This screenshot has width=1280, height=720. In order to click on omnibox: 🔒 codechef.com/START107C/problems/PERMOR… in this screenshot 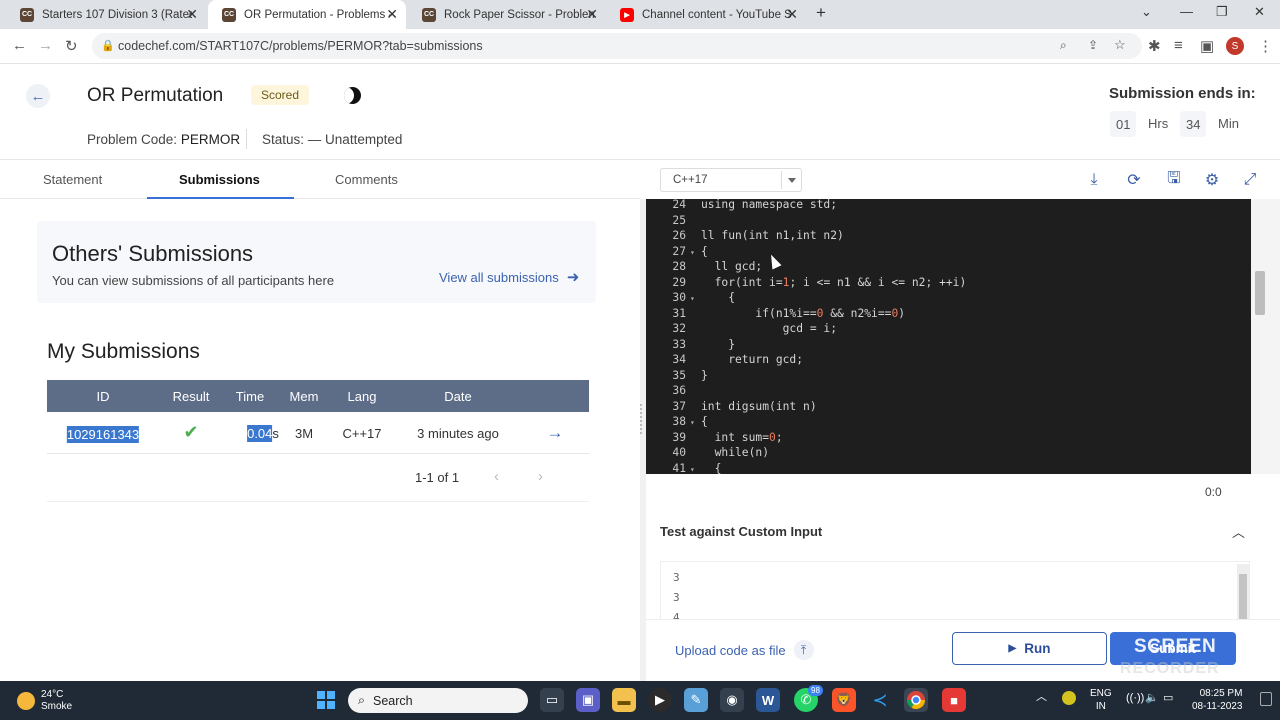, I will do `click(617, 46)`.